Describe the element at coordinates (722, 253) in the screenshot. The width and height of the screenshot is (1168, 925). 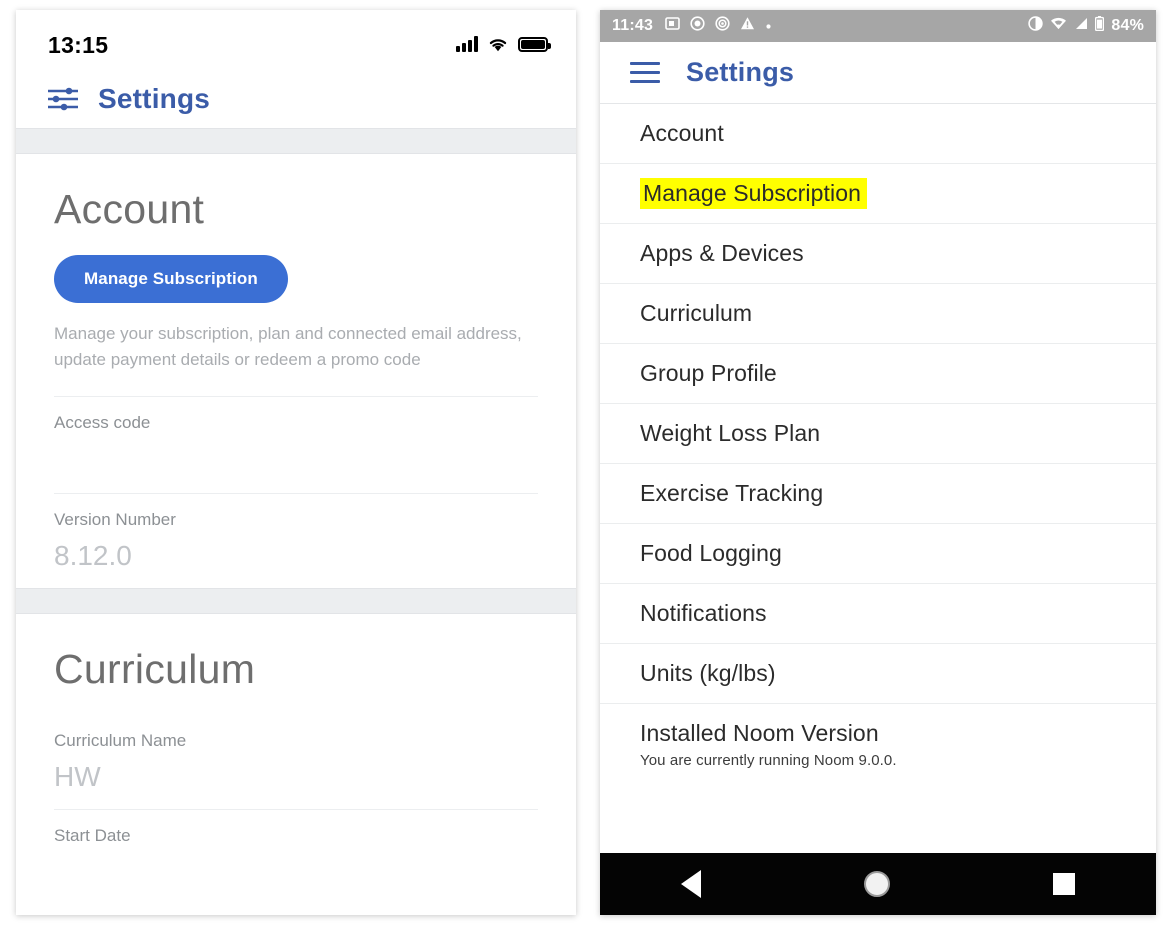
I see `list-item-label: Apps & Devices` at that location.